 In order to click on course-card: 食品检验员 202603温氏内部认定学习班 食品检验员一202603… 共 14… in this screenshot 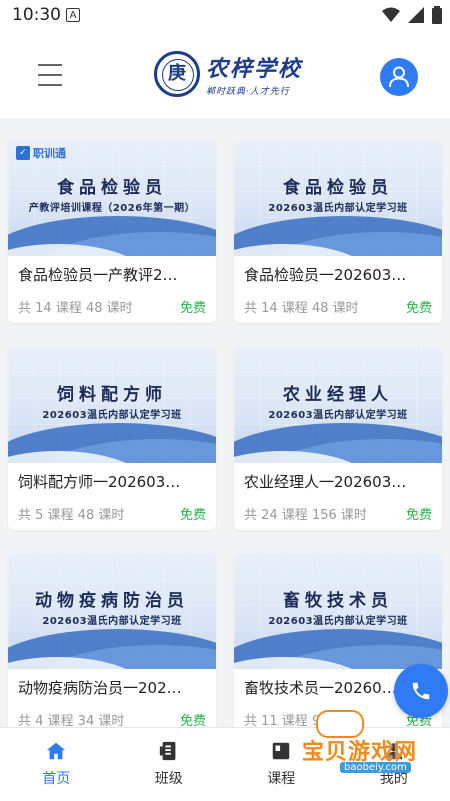, I will do `click(338, 231)`.